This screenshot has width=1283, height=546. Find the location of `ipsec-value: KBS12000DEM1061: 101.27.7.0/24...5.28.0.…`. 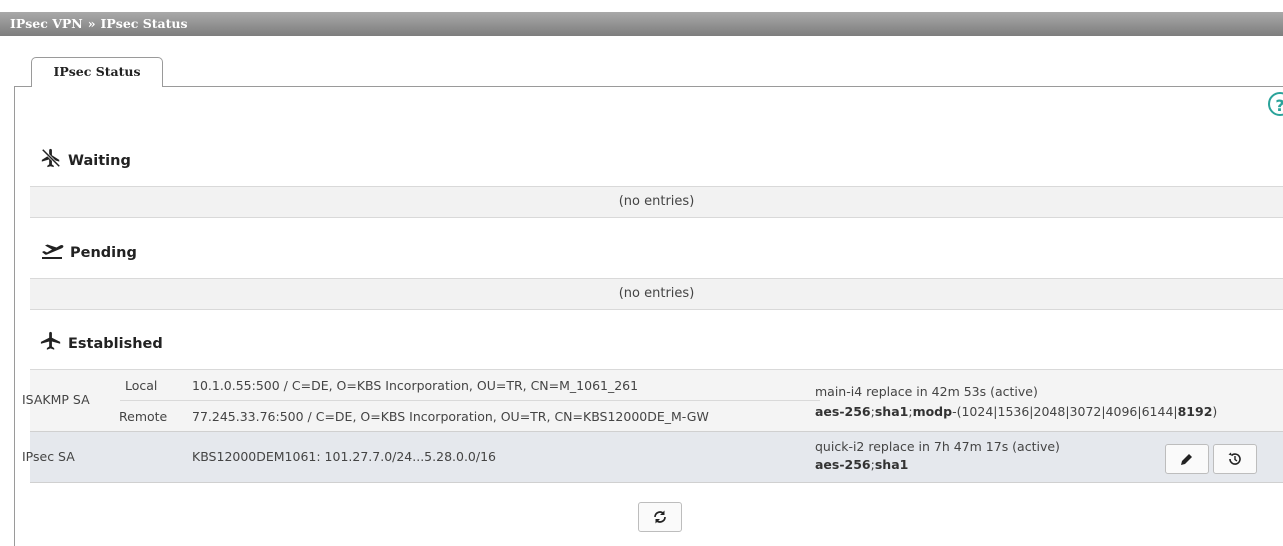

ipsec-value: KBS12000DEM1061: 101.27.7.0/24...5.28.0.… is located at coordinates (344, 456).